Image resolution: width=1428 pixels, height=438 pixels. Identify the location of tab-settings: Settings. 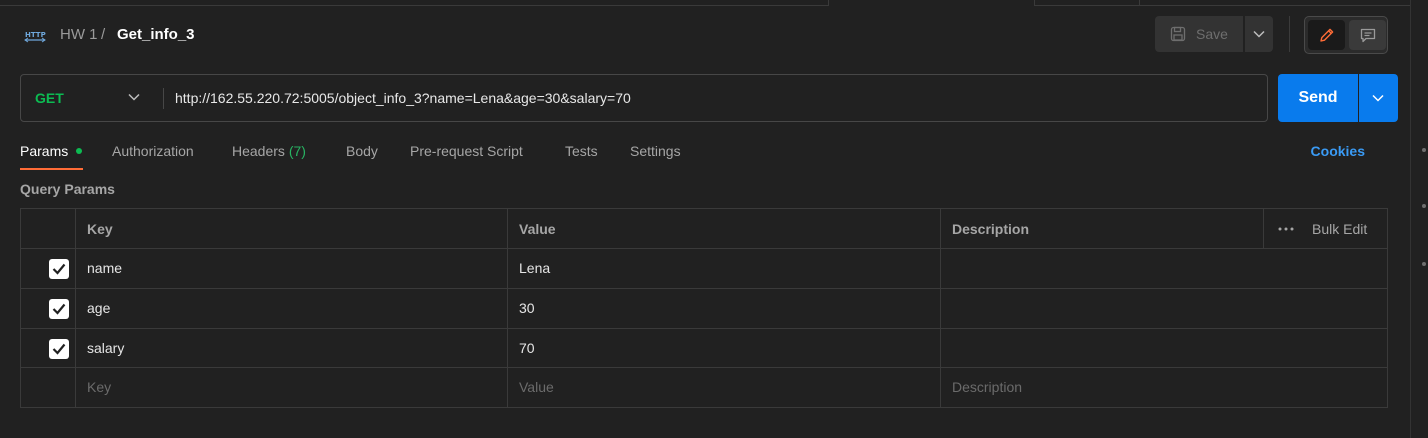
(655, 151).